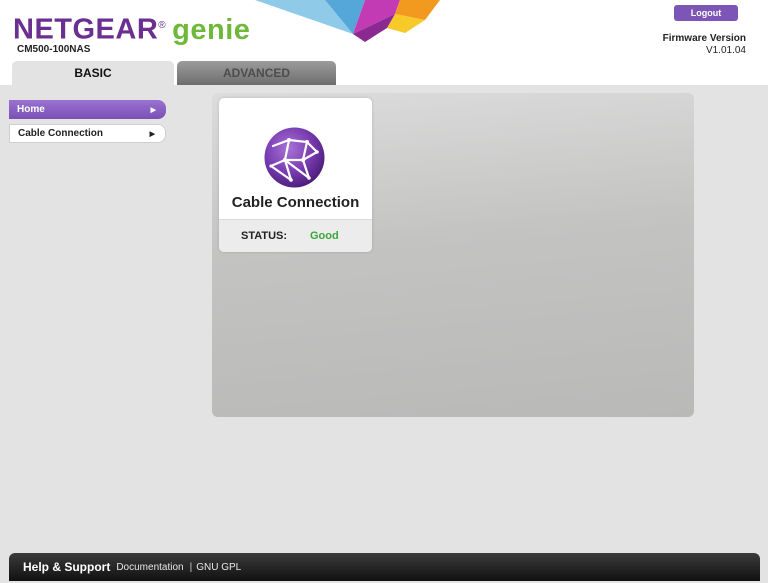 The width and height of the screenshot is (768, 583). What do you see at coordinates (54, 49) in the screenshot?
I see `model-number: CM500-100NAS` at bounding box center [54, 49].